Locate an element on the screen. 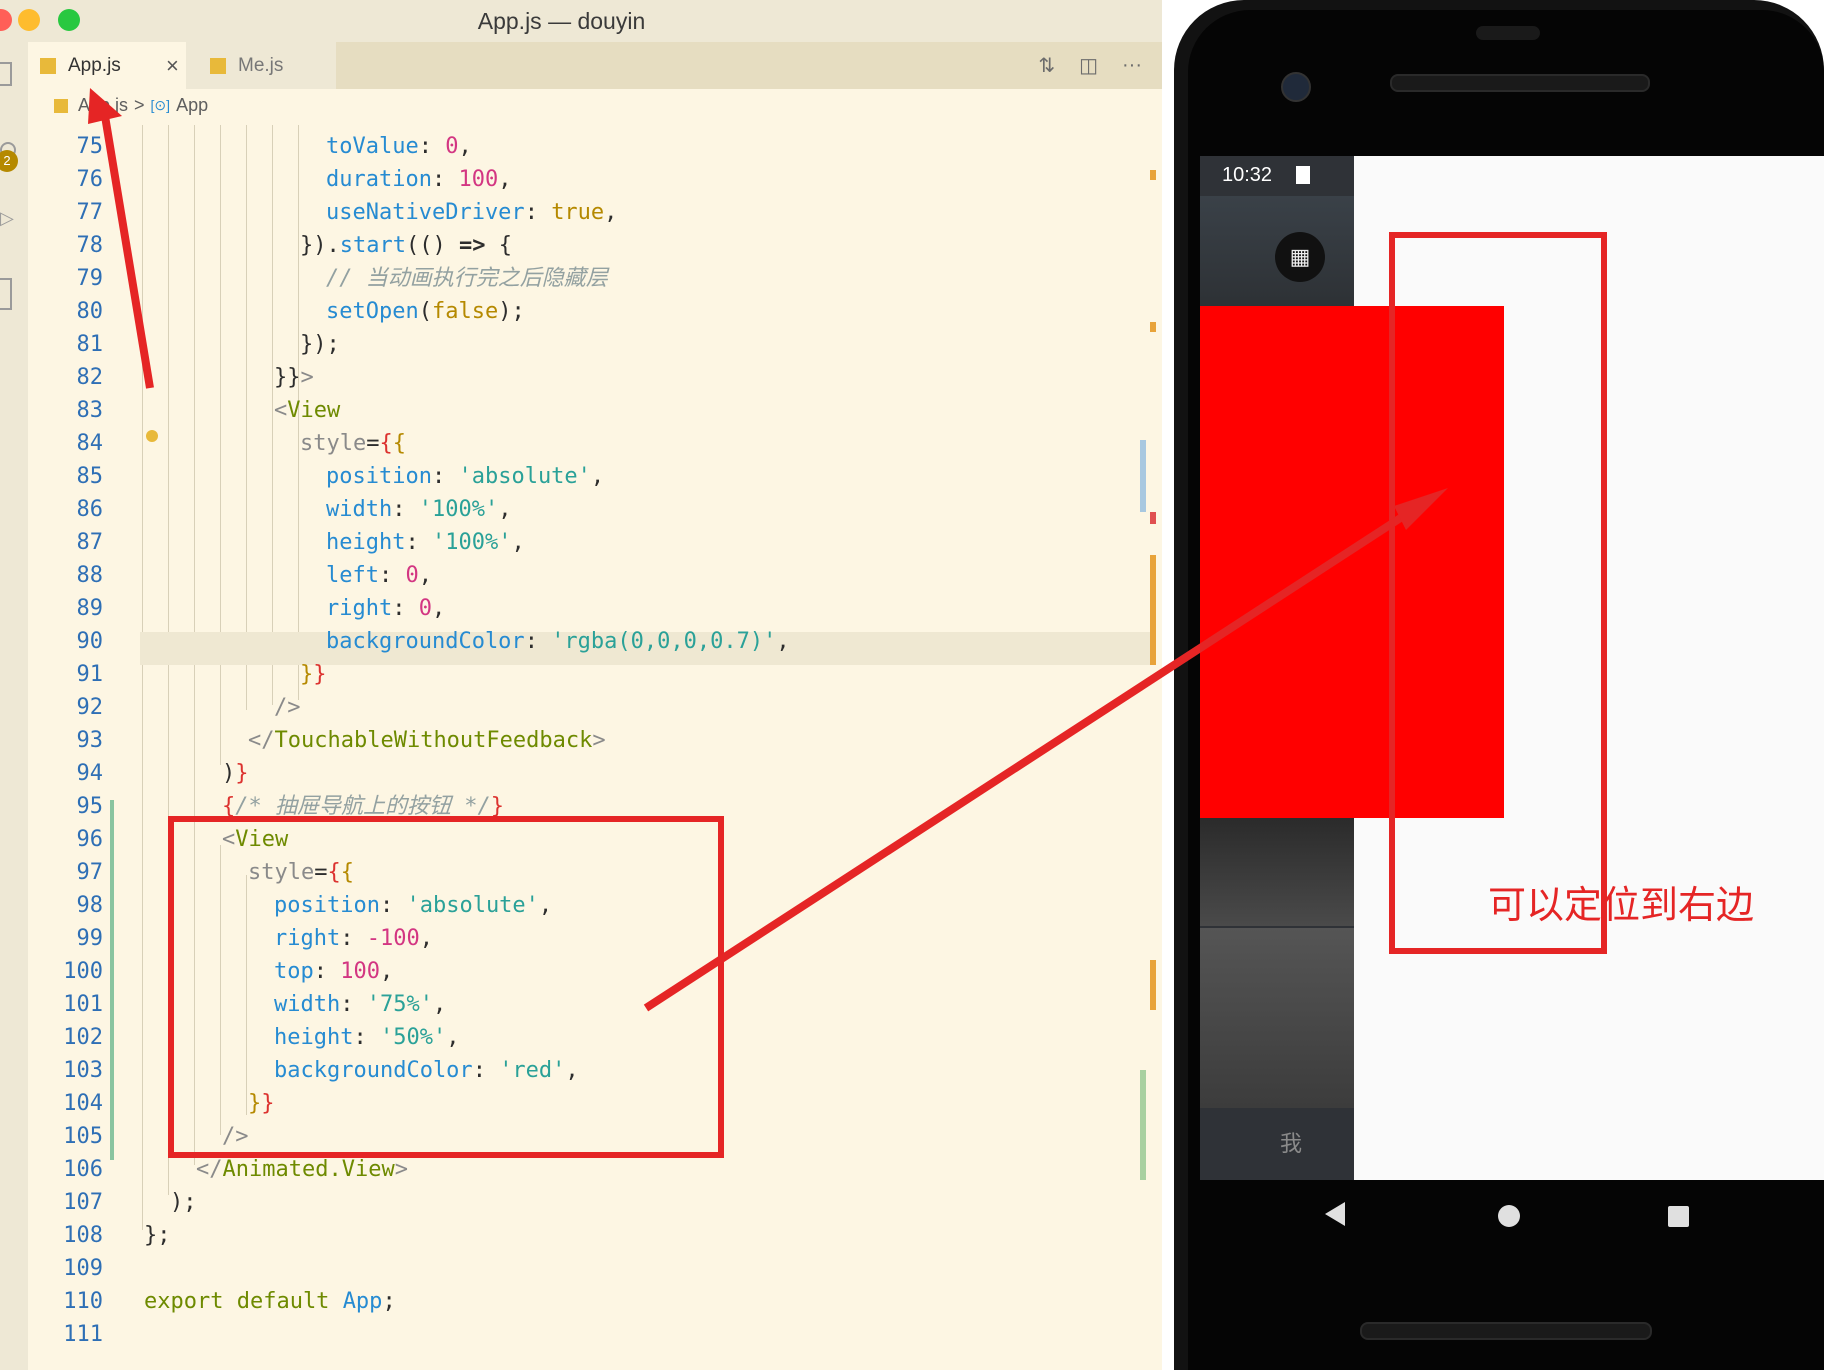  status-time: 10:32 is located at coordinates (1247, 175).